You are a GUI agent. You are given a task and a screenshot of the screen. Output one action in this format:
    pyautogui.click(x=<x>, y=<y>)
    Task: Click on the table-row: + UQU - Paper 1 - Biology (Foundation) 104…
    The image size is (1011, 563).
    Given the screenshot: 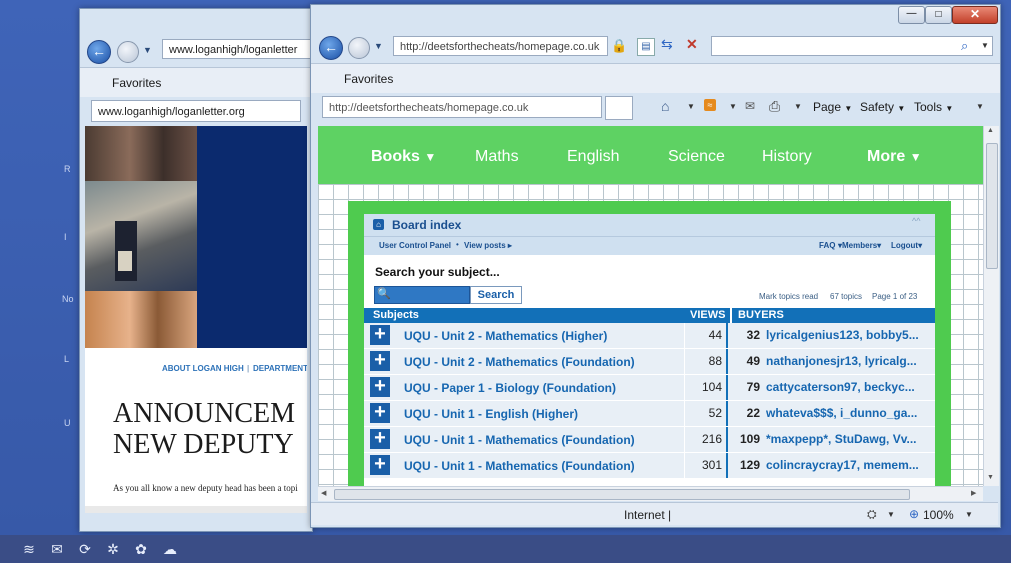 What is the action you would take?
    pyautogui.click(x=649, y=388)
    